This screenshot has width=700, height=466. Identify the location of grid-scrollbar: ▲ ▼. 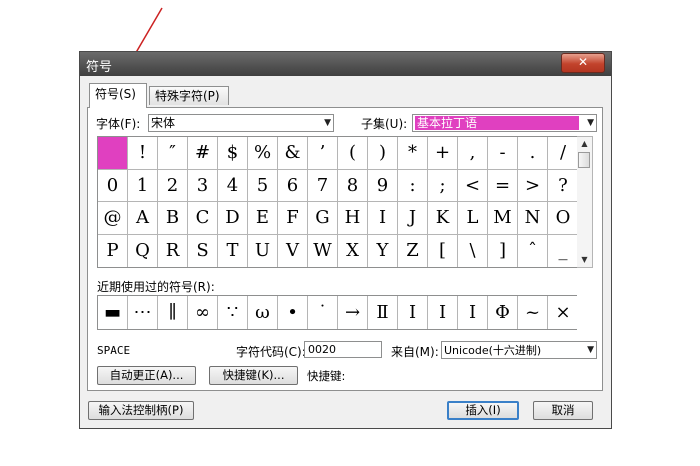
(585, 202).